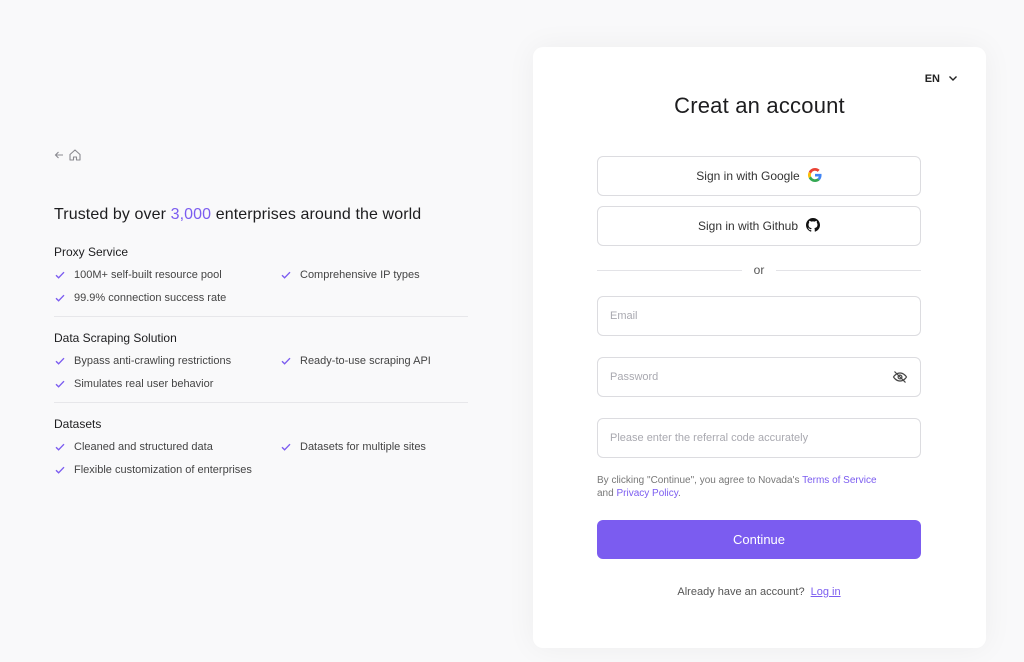 The width and height of the screenshot is (1024, 662). Describe the element at coordinates (741, 592) in the screenshot. I see `login-prompt-text: Already have an account?` at that location.